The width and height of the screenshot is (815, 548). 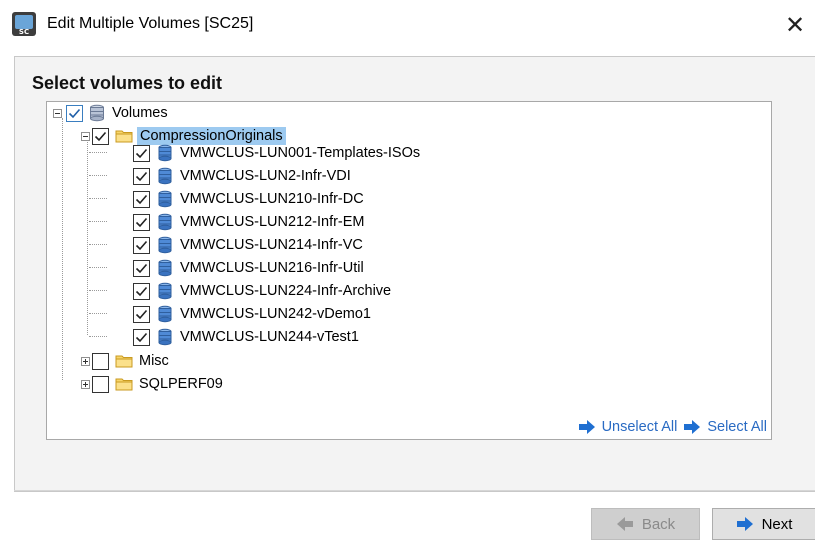 I want to click on next-button: Next, so click(x=763, y=524).